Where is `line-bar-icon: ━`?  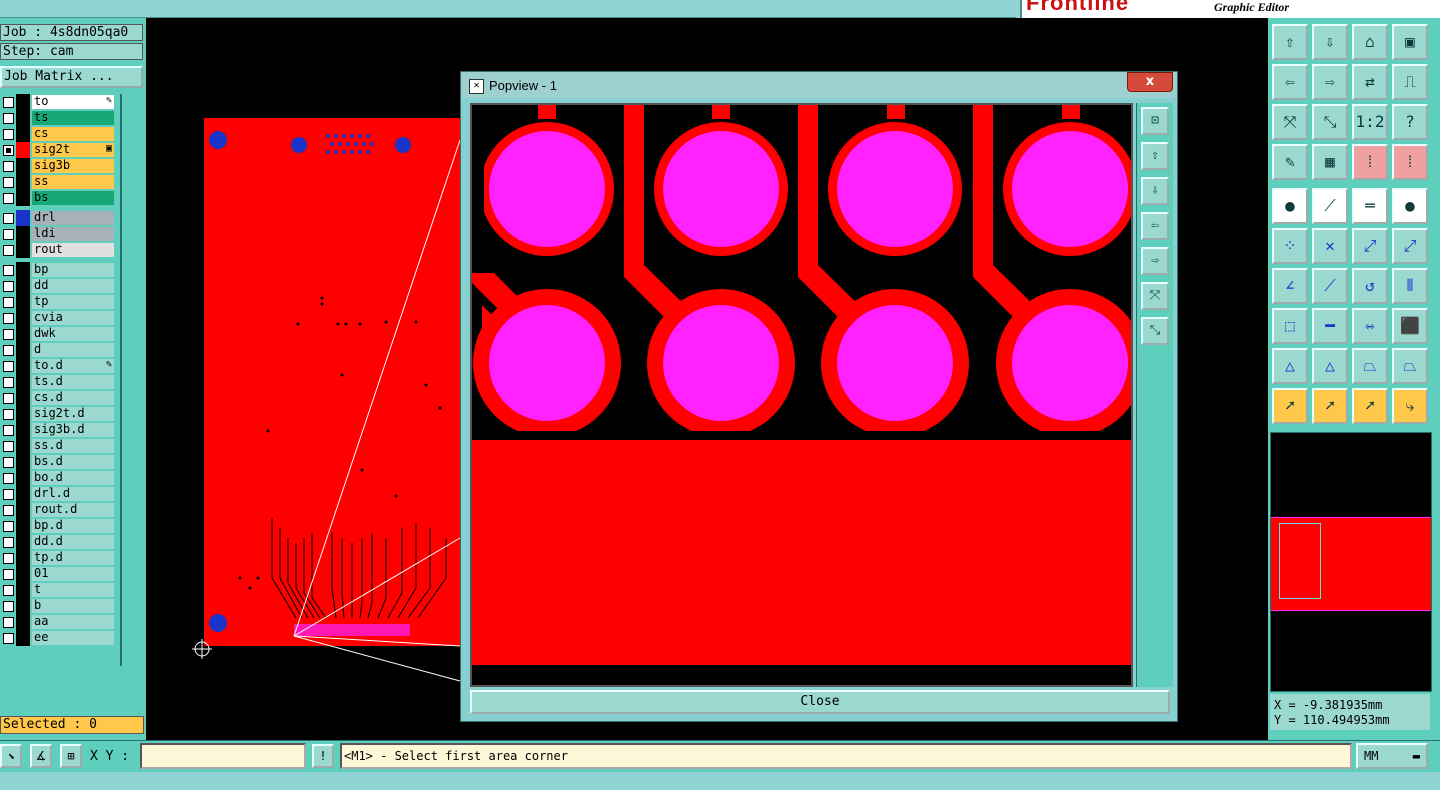
line-bar-icon: ━ is located at coordinates (1330, 326).